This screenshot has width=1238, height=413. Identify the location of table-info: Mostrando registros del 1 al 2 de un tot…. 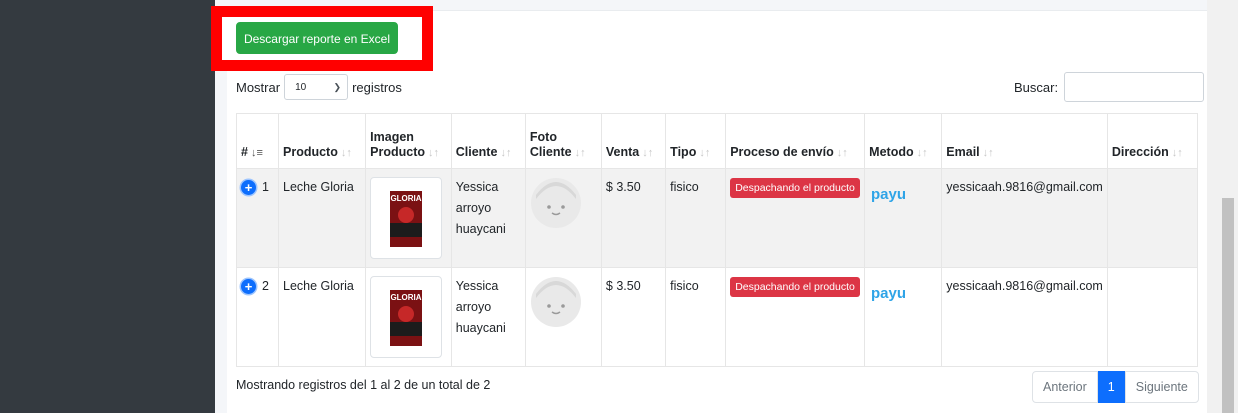
(363, 385).